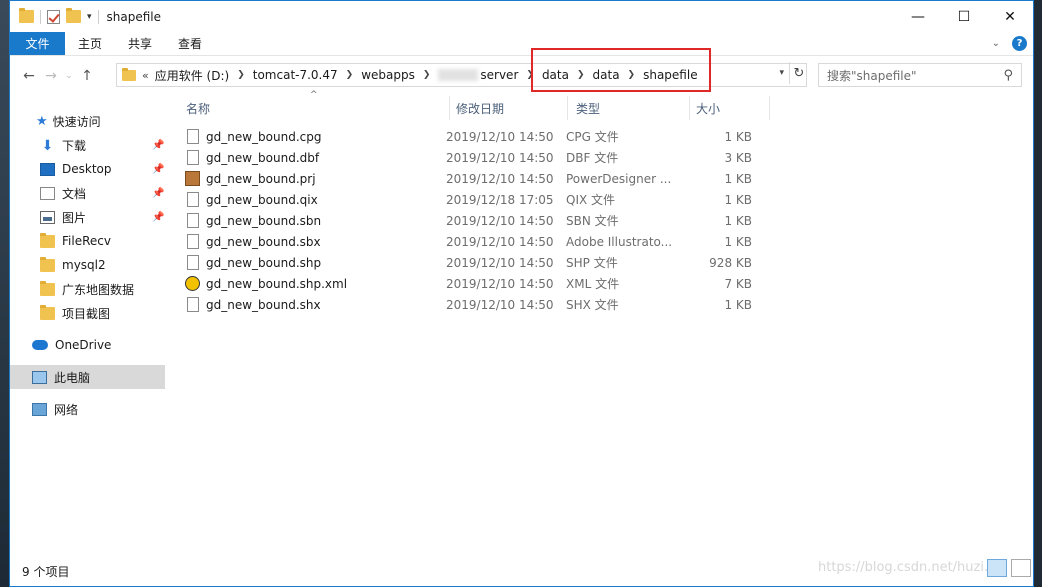  I want to click on sidebar-item-quick-access: ★ 快速访问, so click(68, 121).